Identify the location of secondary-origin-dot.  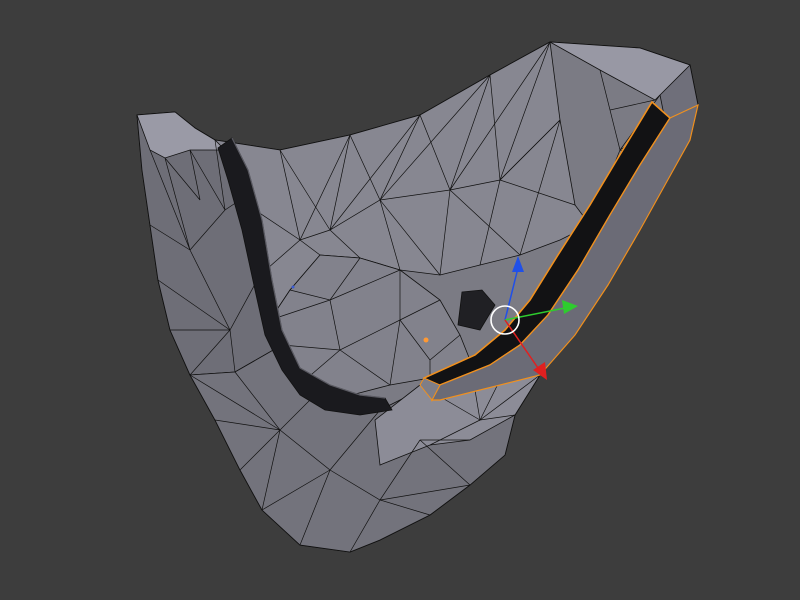
(293, 287).